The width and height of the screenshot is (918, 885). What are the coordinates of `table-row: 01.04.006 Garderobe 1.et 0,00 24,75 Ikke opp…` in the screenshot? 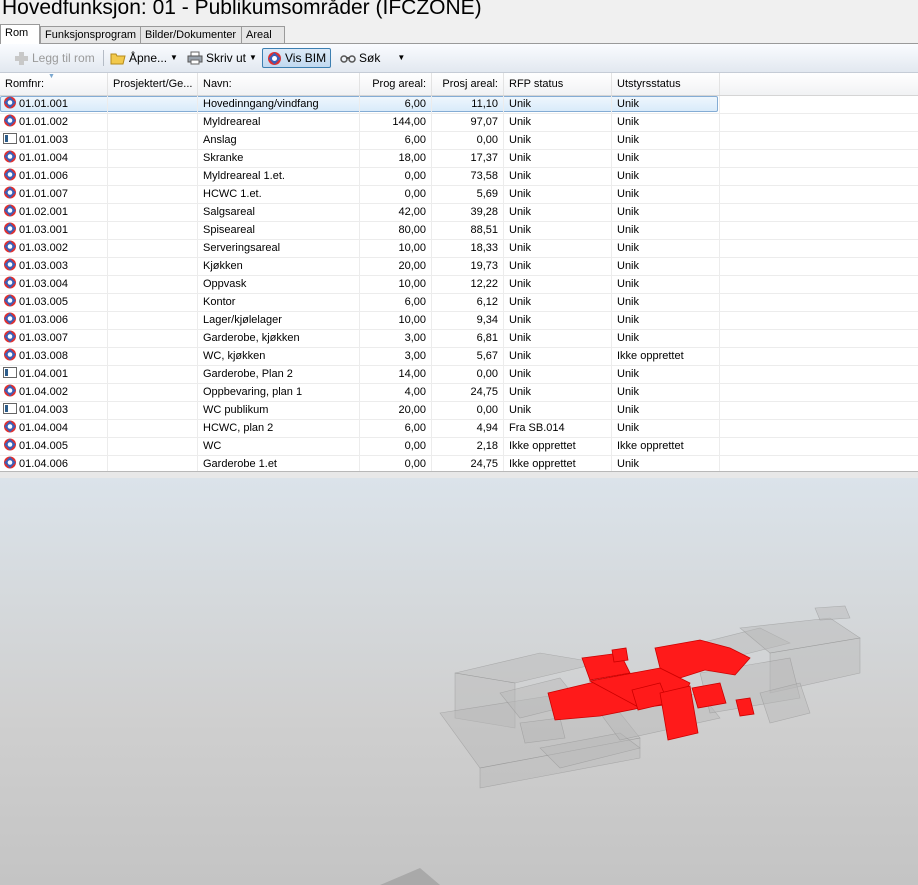 It's located at (459, 463).